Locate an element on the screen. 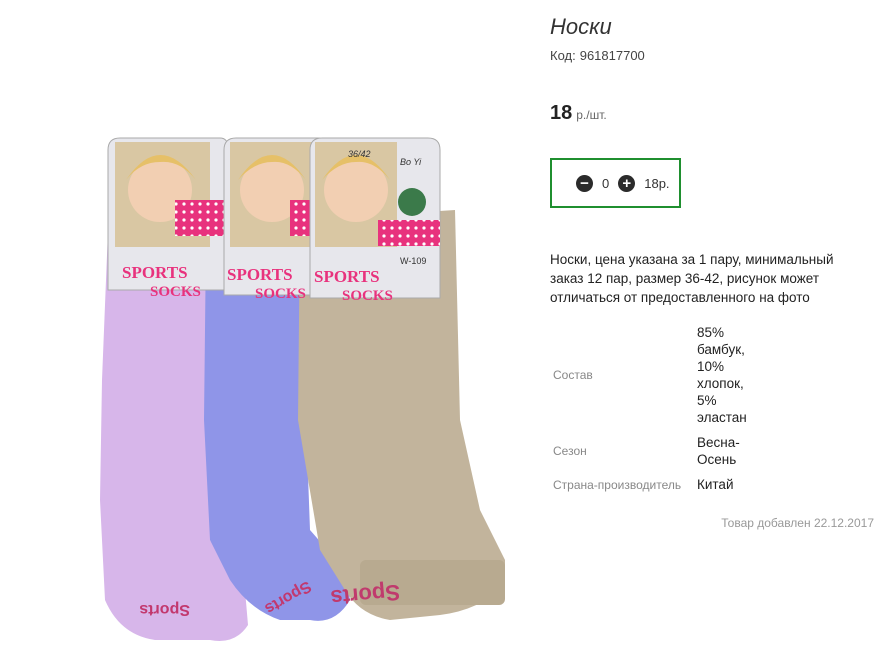  product-price: 18 р./шт. is located at coordinates (578, 113).